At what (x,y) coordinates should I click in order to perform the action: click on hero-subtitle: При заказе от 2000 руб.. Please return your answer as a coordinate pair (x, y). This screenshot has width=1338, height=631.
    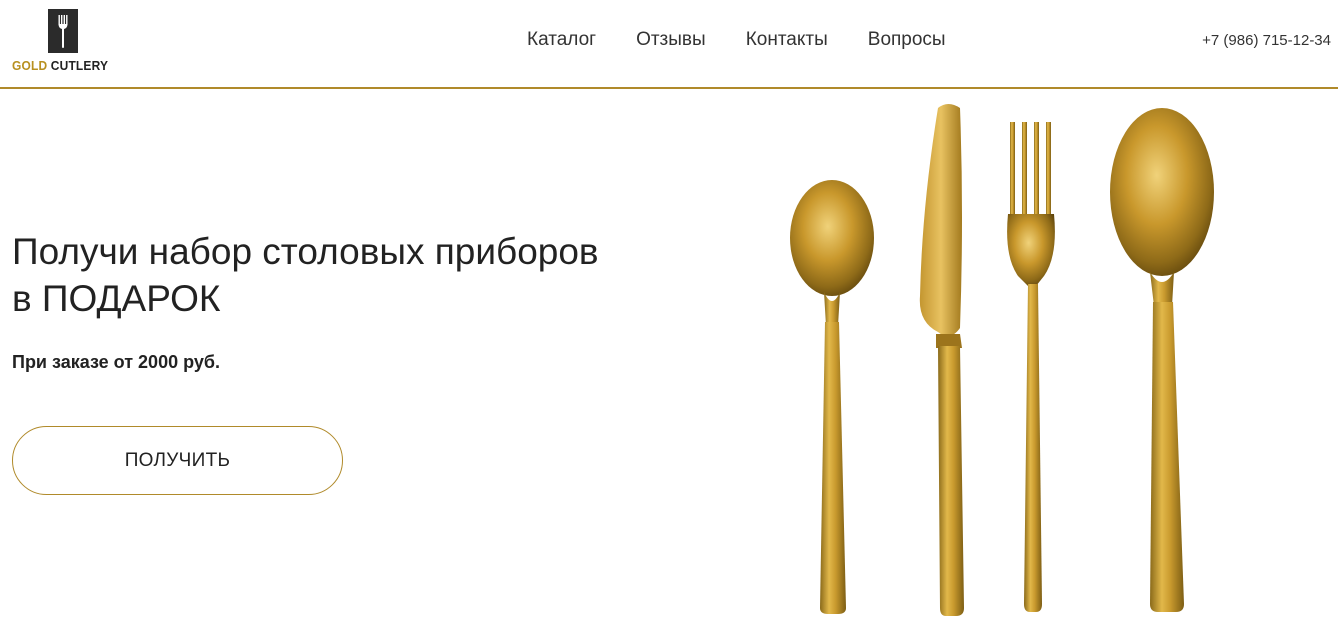
    Looking at the image, I should click on (116, 362).